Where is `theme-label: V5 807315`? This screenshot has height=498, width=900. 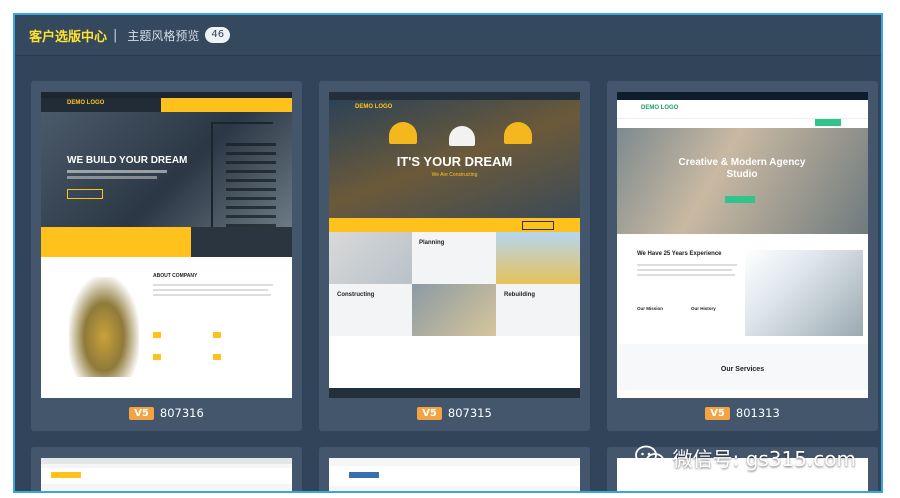 theme-label: V5 807315 is located at coordinates (454, 413).